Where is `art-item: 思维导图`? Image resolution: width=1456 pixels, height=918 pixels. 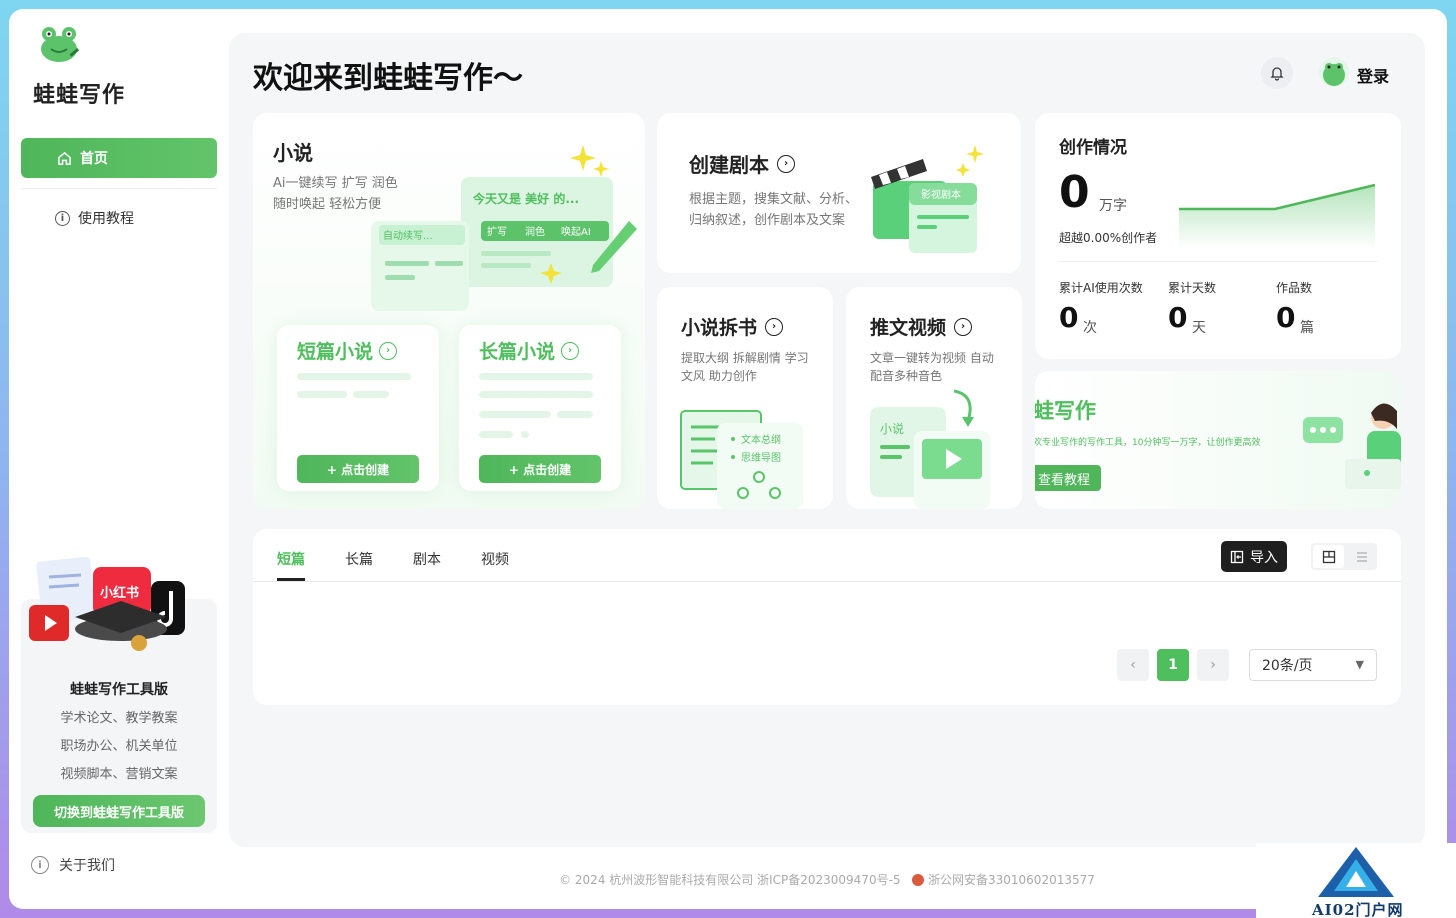 art-item: 思维导图 is located at coordinates (761, 457).